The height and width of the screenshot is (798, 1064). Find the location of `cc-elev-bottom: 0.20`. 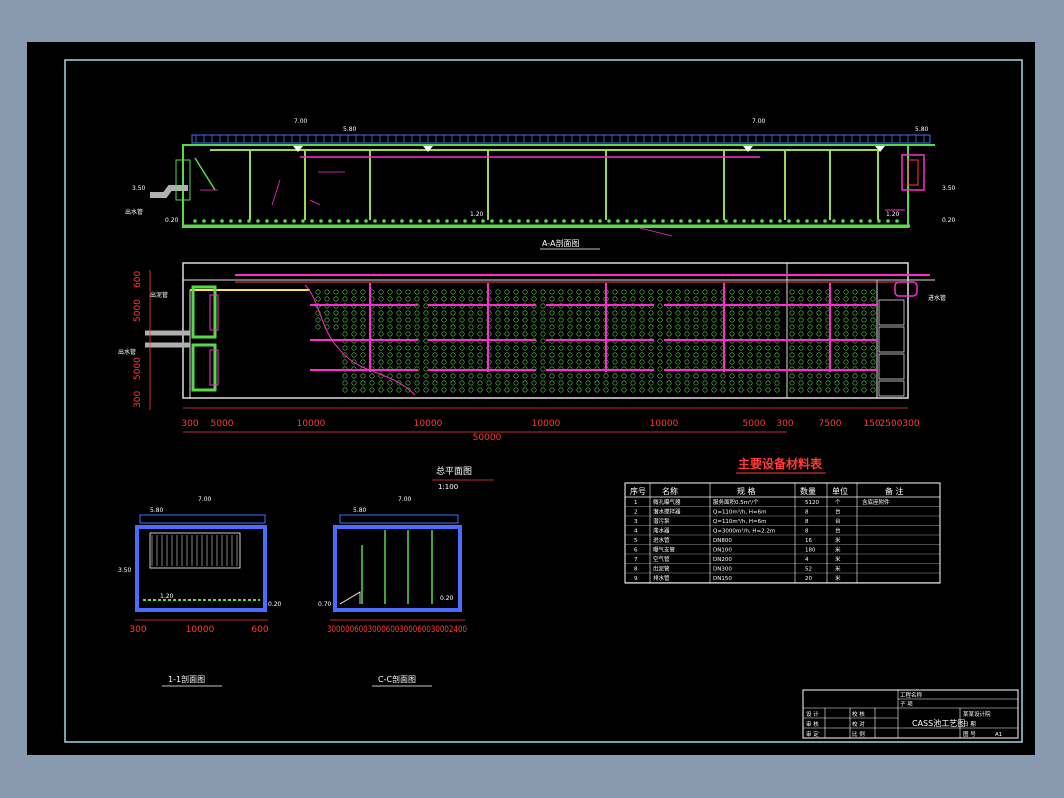

cc-elev-bottom: 0.20 is located at coordinates (447, 598).